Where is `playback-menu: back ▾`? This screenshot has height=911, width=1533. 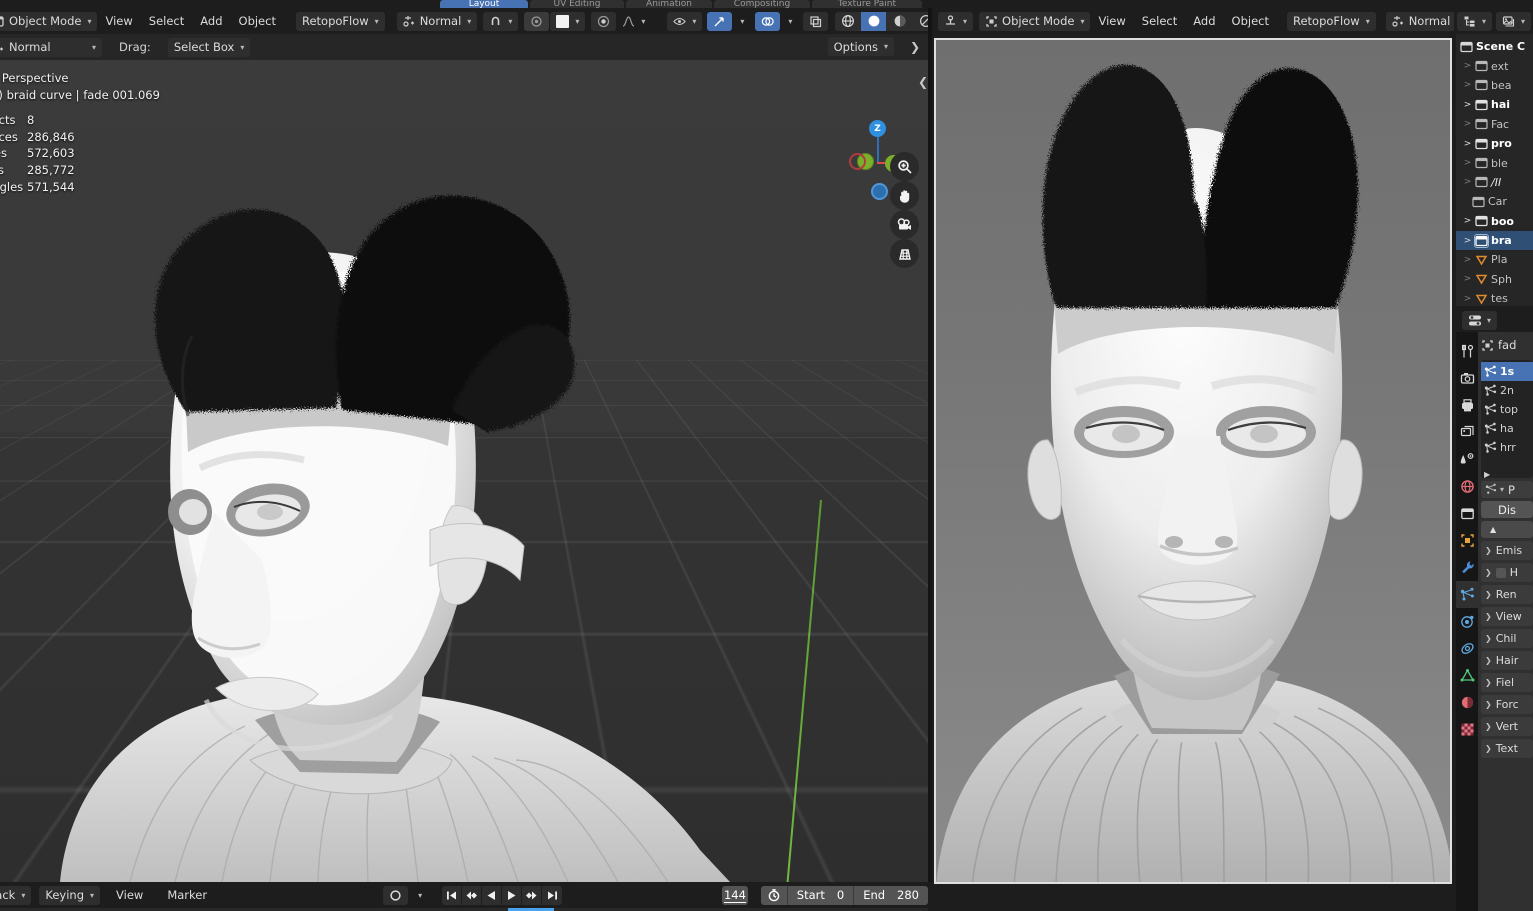 playback-menu: back ▾ is located at coordinates (16, 895).